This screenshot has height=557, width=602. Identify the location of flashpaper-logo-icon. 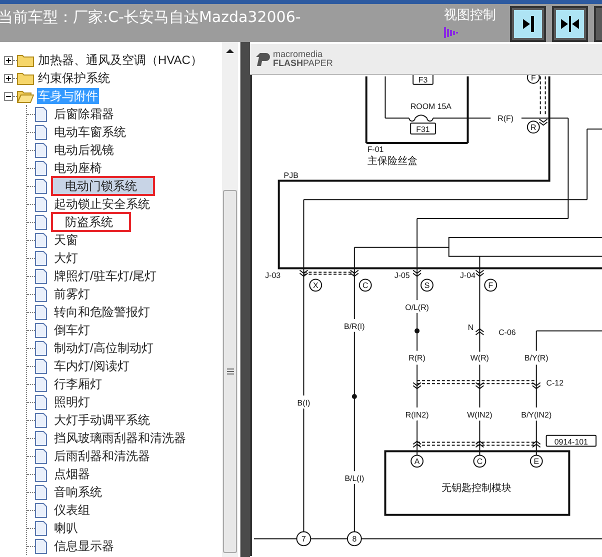
(263, 59).